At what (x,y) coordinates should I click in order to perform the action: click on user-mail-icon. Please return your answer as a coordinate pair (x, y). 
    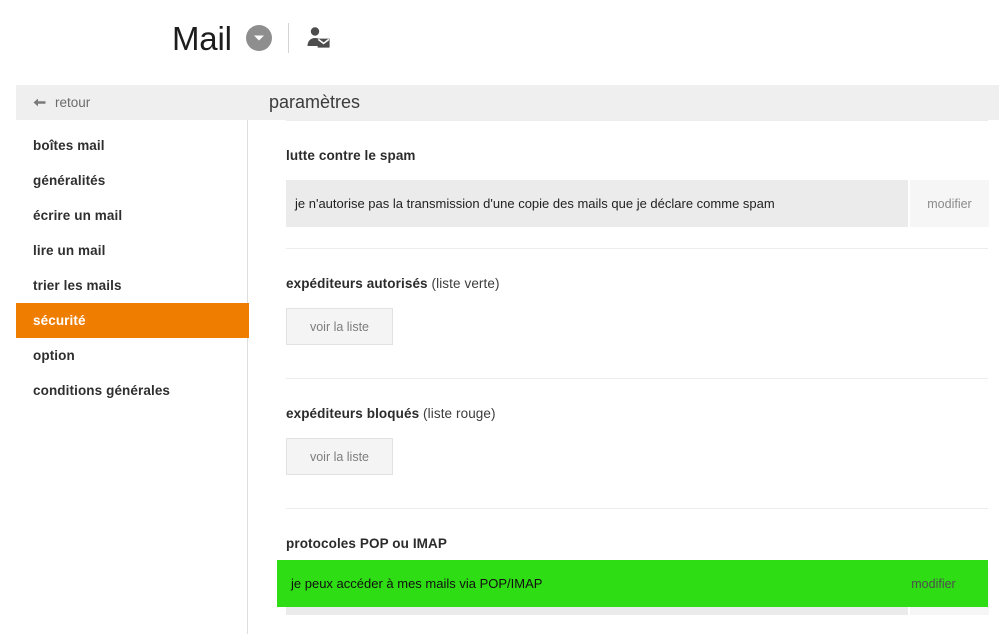
    Looking at the image, I should click on (318, 38).